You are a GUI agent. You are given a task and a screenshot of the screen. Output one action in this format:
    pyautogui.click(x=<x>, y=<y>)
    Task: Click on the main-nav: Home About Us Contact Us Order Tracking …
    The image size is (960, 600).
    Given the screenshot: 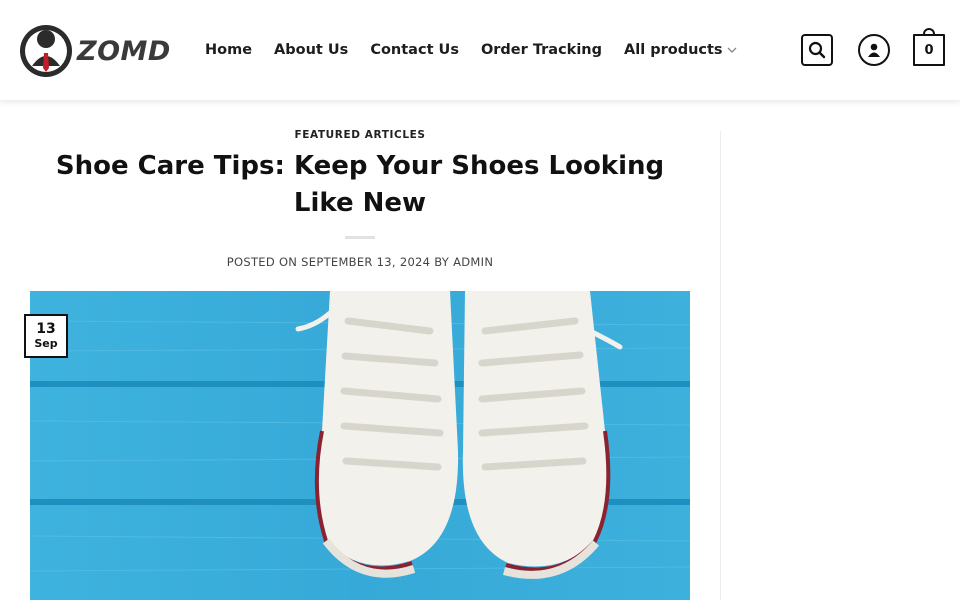 What is the action you would take?
    pyautogui.click(x=482, y=50)
    